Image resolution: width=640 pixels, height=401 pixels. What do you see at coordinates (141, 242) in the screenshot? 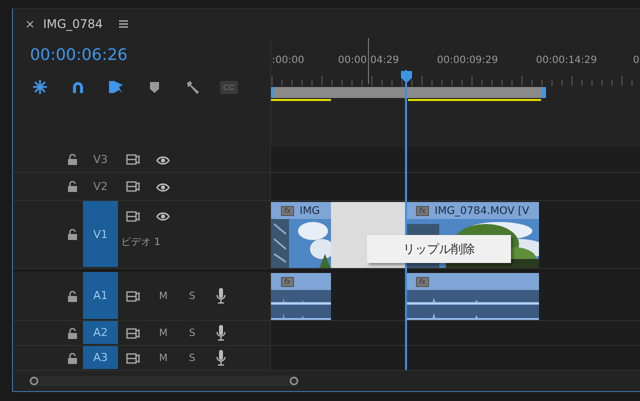
I see `track-name: ビデオ 1` at bounding box center [141, 242].